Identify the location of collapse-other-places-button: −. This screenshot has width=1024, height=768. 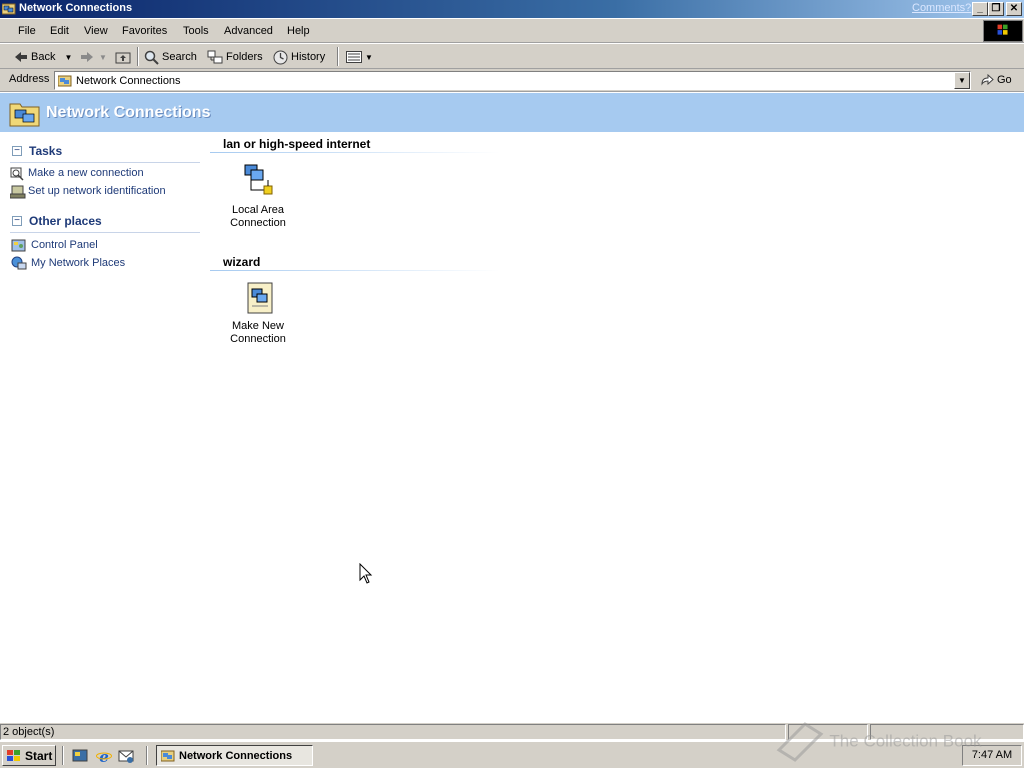
(17, 221).